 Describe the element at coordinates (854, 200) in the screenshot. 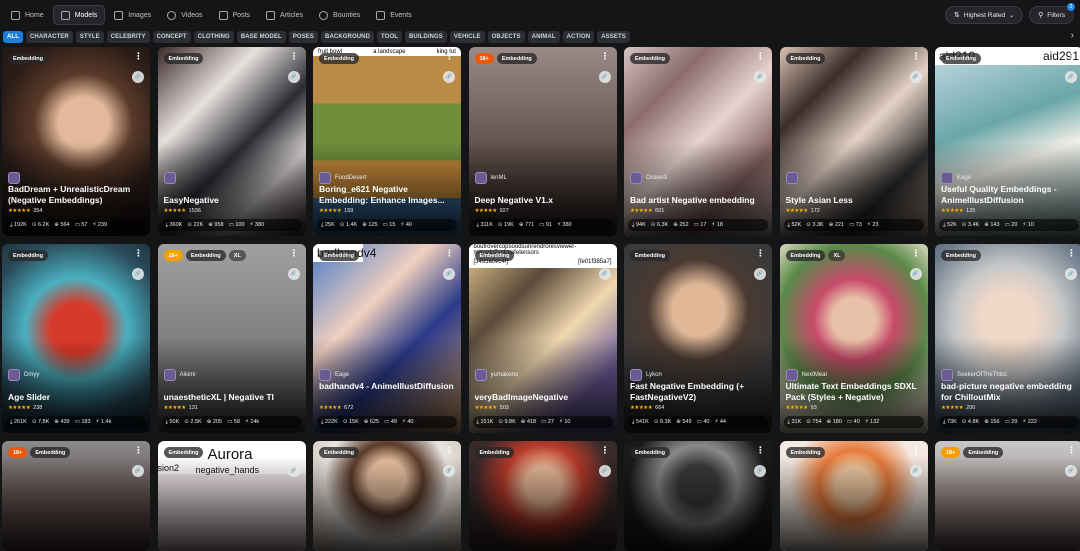

I see `model-title: Style Asian Less` at that location.